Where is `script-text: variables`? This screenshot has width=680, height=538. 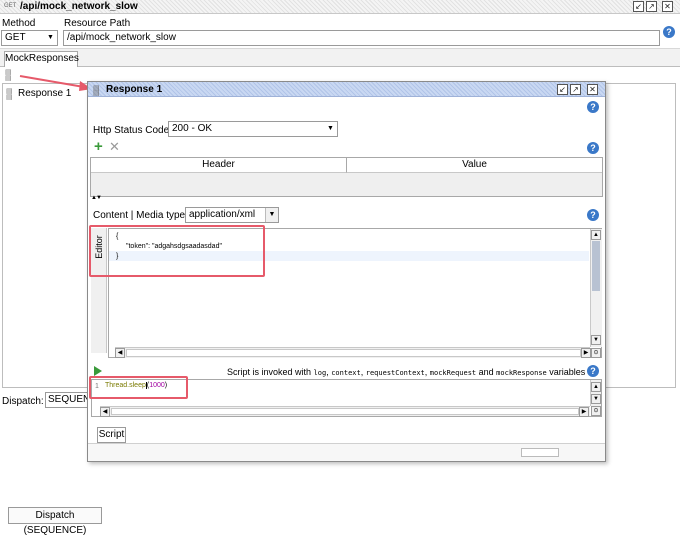
script-text: variables is located at coordinates (566, 372).